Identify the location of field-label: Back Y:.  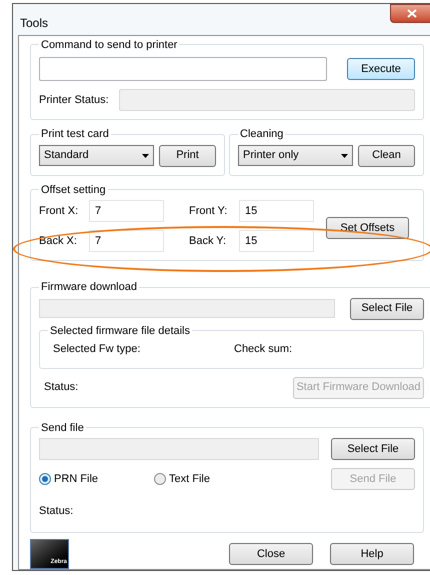
(208, 241).